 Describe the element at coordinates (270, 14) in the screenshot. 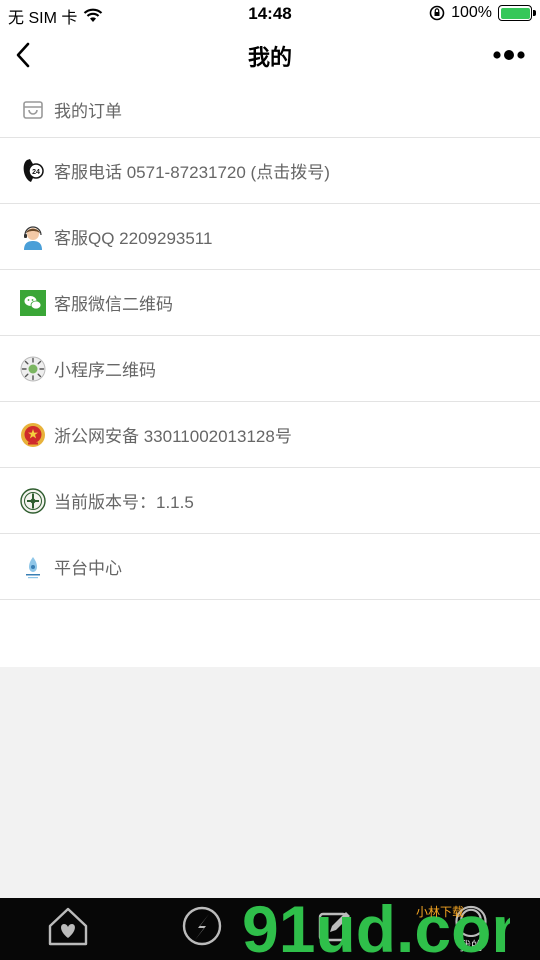

I see `status-bar: 无 SIM 卡 14:48 100%` at that location.